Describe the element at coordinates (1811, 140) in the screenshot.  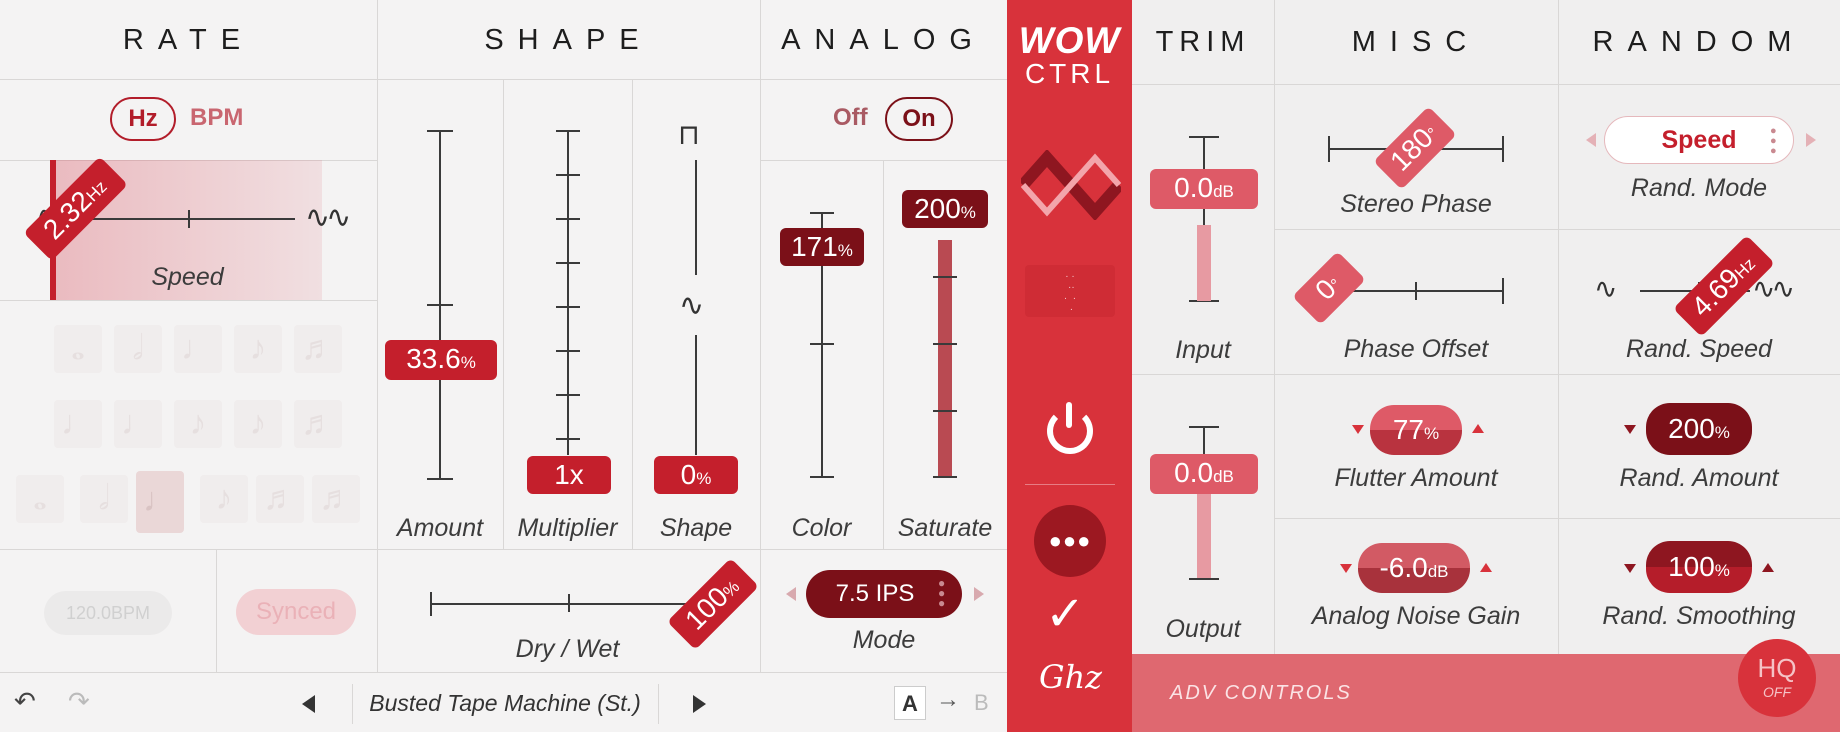
I see `rand-mode-next` at that location.